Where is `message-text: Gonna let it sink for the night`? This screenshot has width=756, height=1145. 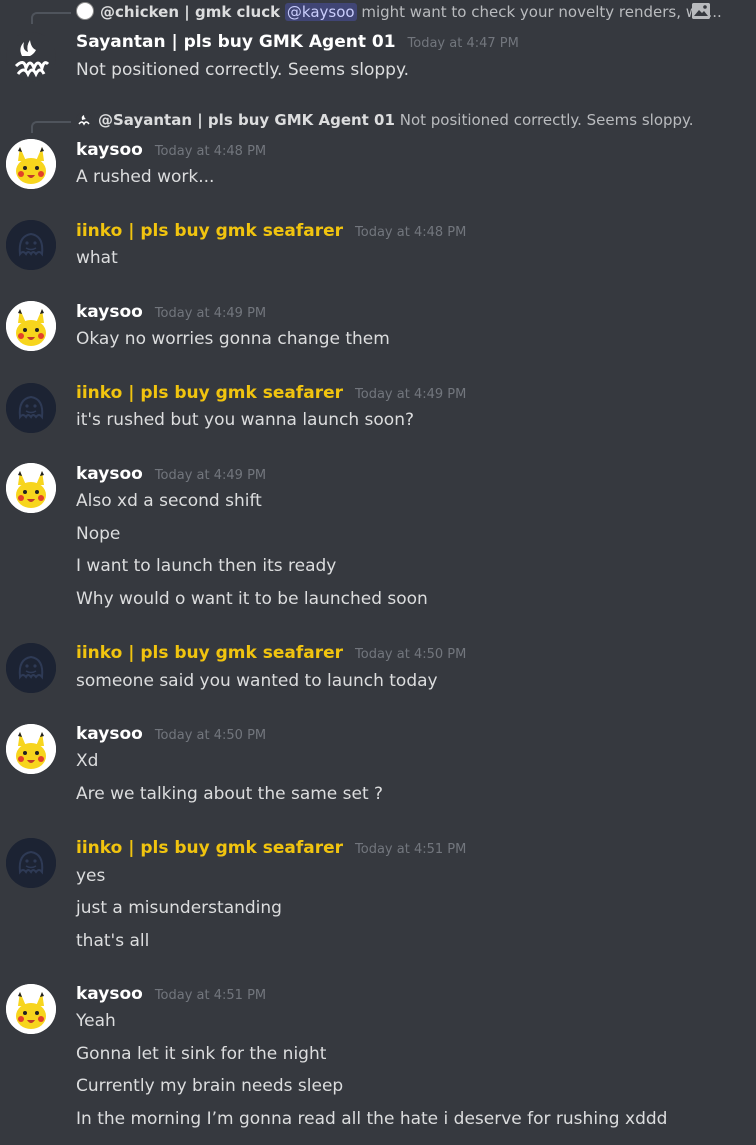 message-text: Gonna let it sink for the night is located at coordinates (201, 1054).